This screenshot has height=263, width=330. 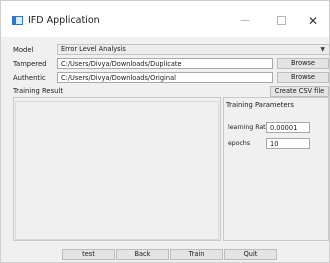 I want to click on training-parameters-title: Training Parameters, so click(x=260, y=105).